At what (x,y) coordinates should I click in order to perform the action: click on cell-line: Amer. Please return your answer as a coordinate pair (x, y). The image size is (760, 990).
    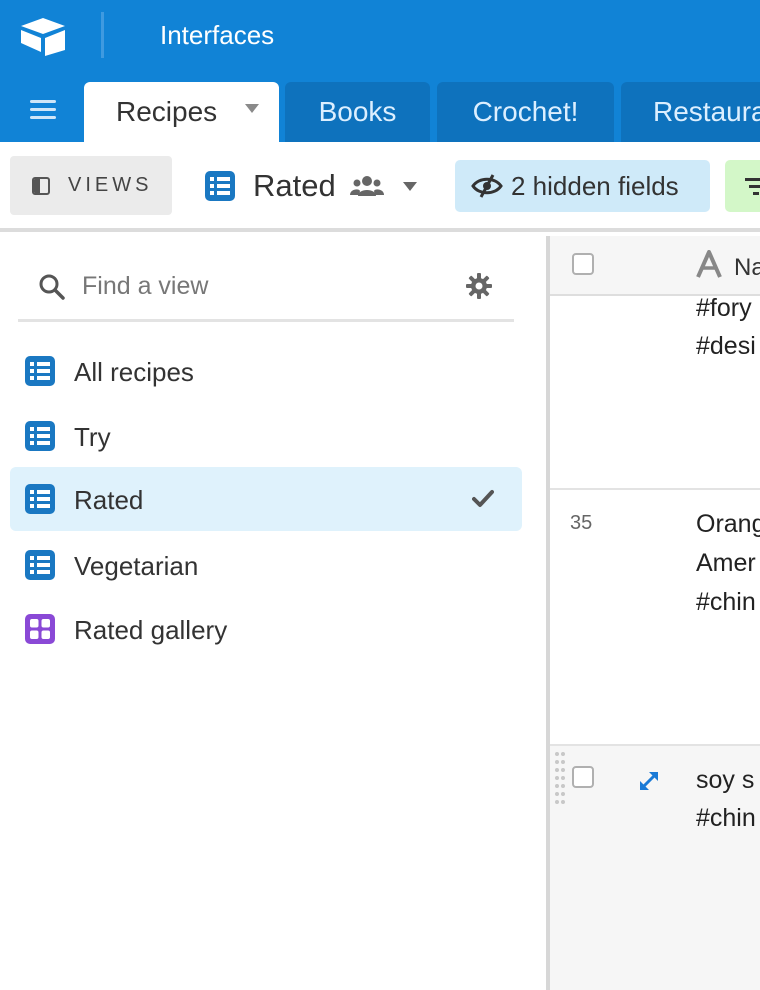
    Looking at the image, I should click on (726, 563).